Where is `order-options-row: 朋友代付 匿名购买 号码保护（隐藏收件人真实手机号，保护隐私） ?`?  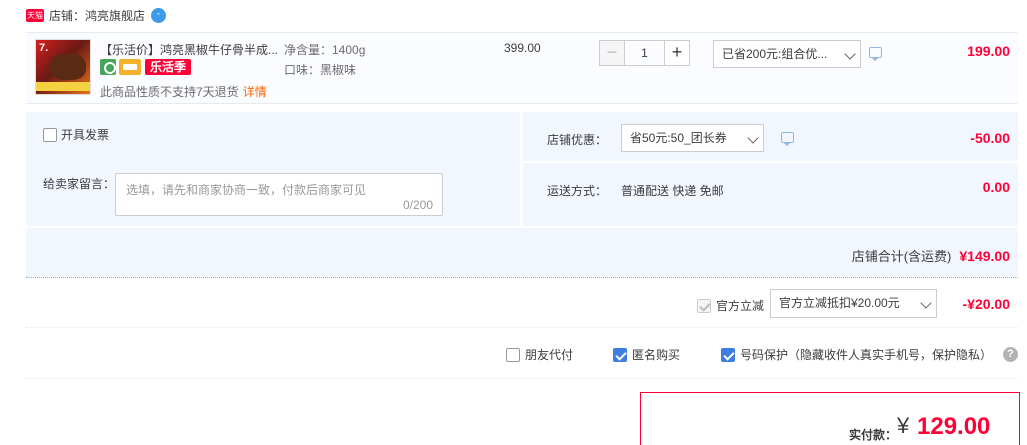
order-options-row: 朋友代付 匿名购买 号码保护（隐藏收件人真实手机号，保护隐私） ? is located at coordinates (522, 354).